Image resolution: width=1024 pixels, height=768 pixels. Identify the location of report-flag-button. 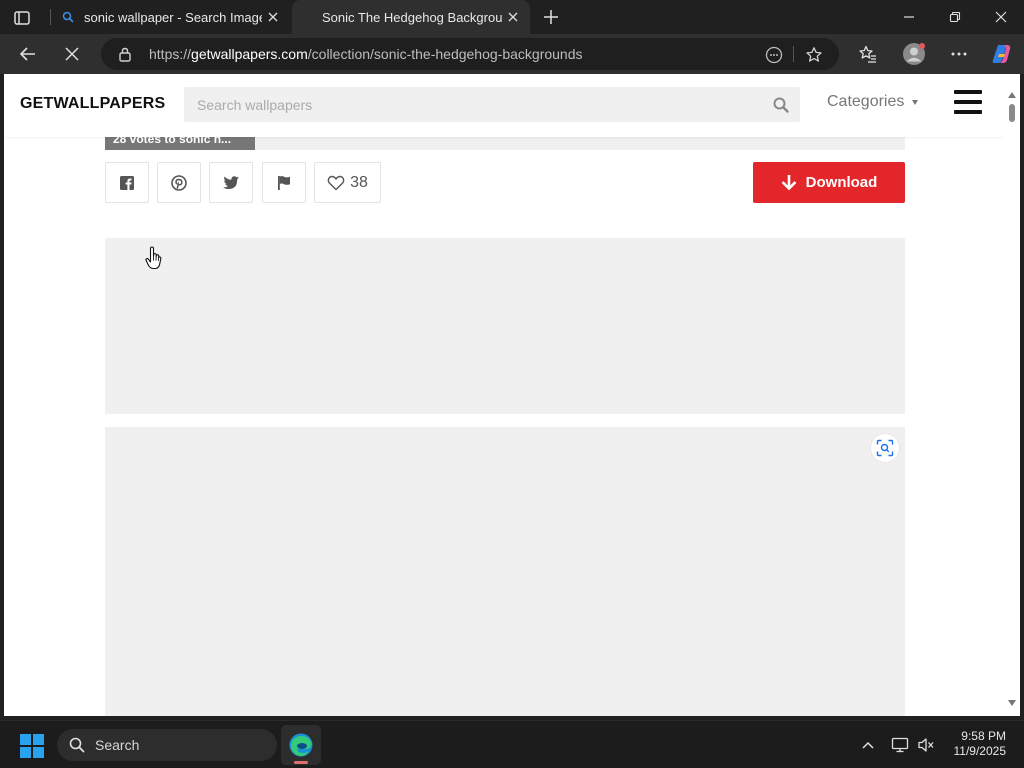
(284, 182).